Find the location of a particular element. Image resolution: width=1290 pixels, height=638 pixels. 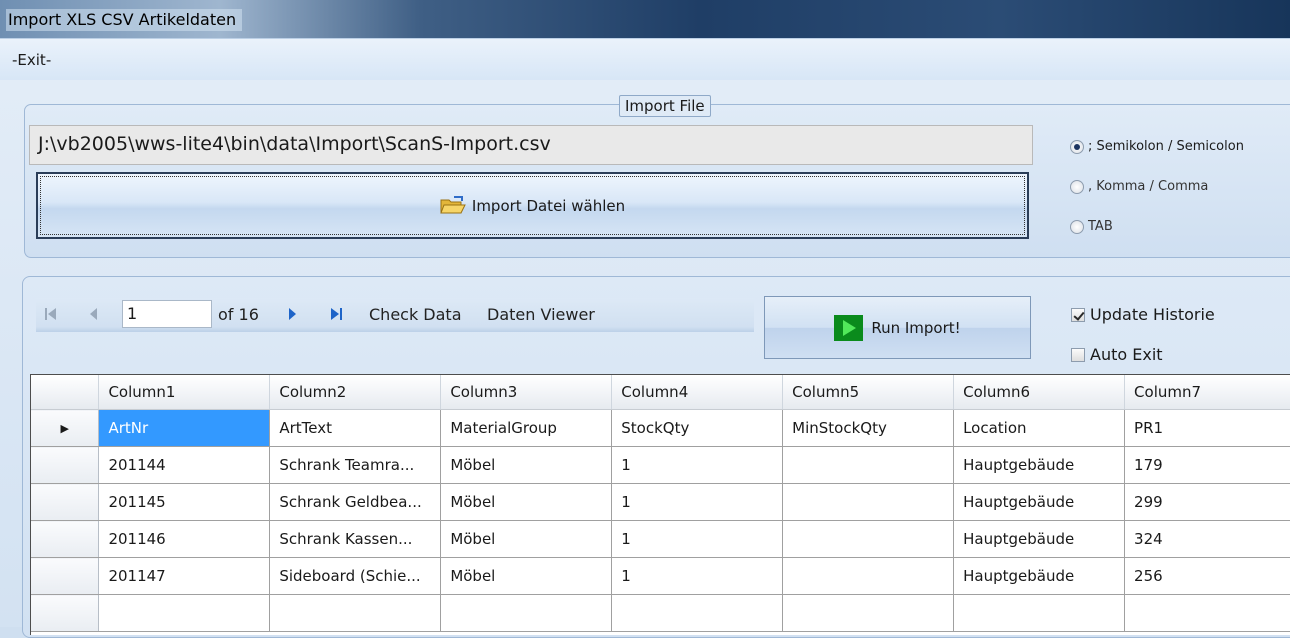

column-header: Column7 is located at coordinates (1207, 392).